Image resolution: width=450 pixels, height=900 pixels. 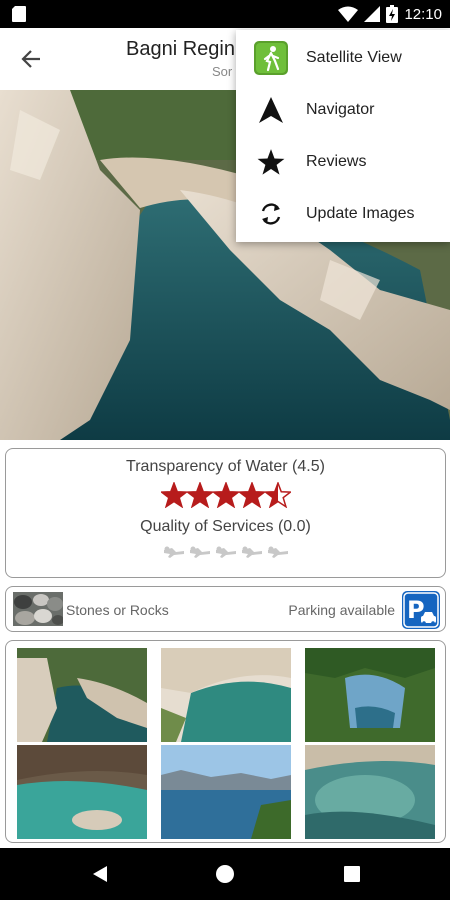 What do you see at coordinates (225, 609) in the screenshot?
I see `beach-info-card: Stones or Rocks Parking available P` at bounding box center [225, 609].